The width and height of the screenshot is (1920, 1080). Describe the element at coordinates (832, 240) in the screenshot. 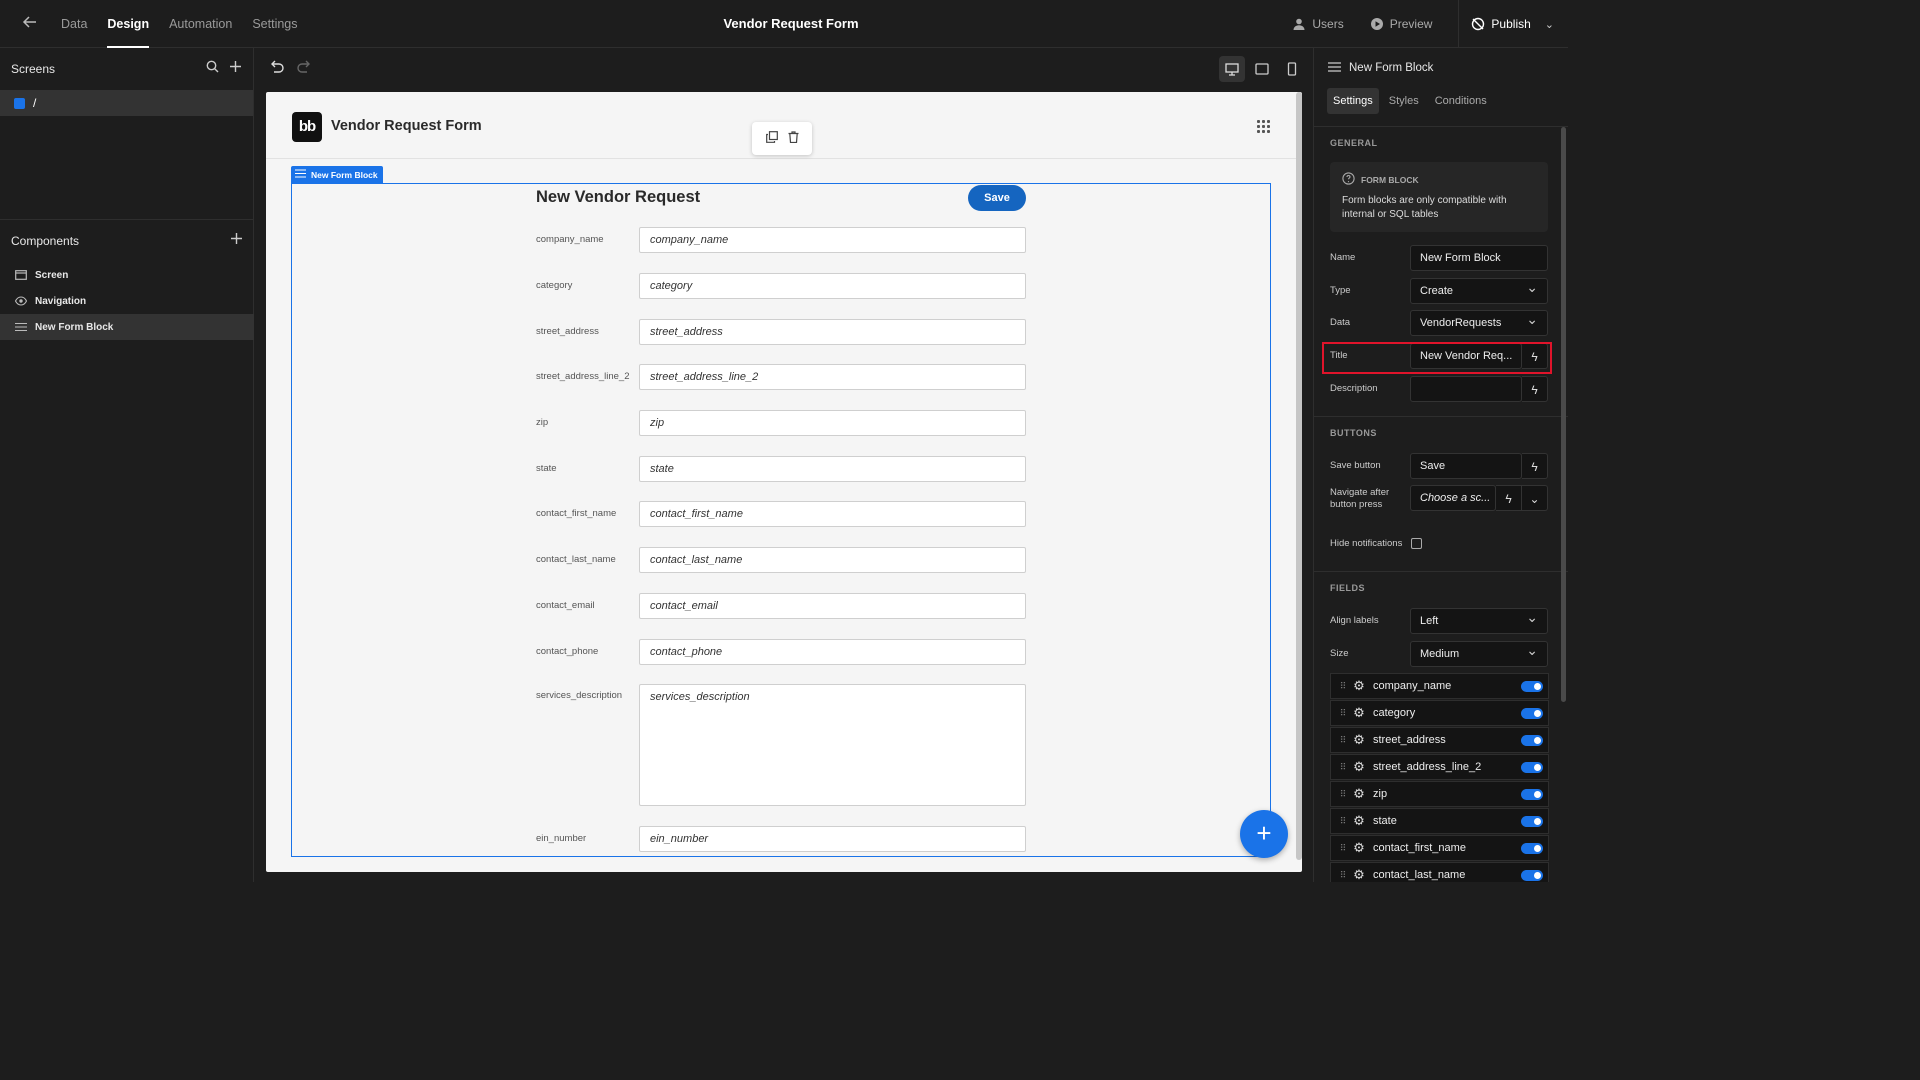

I see `field-input: company_name` at that location.